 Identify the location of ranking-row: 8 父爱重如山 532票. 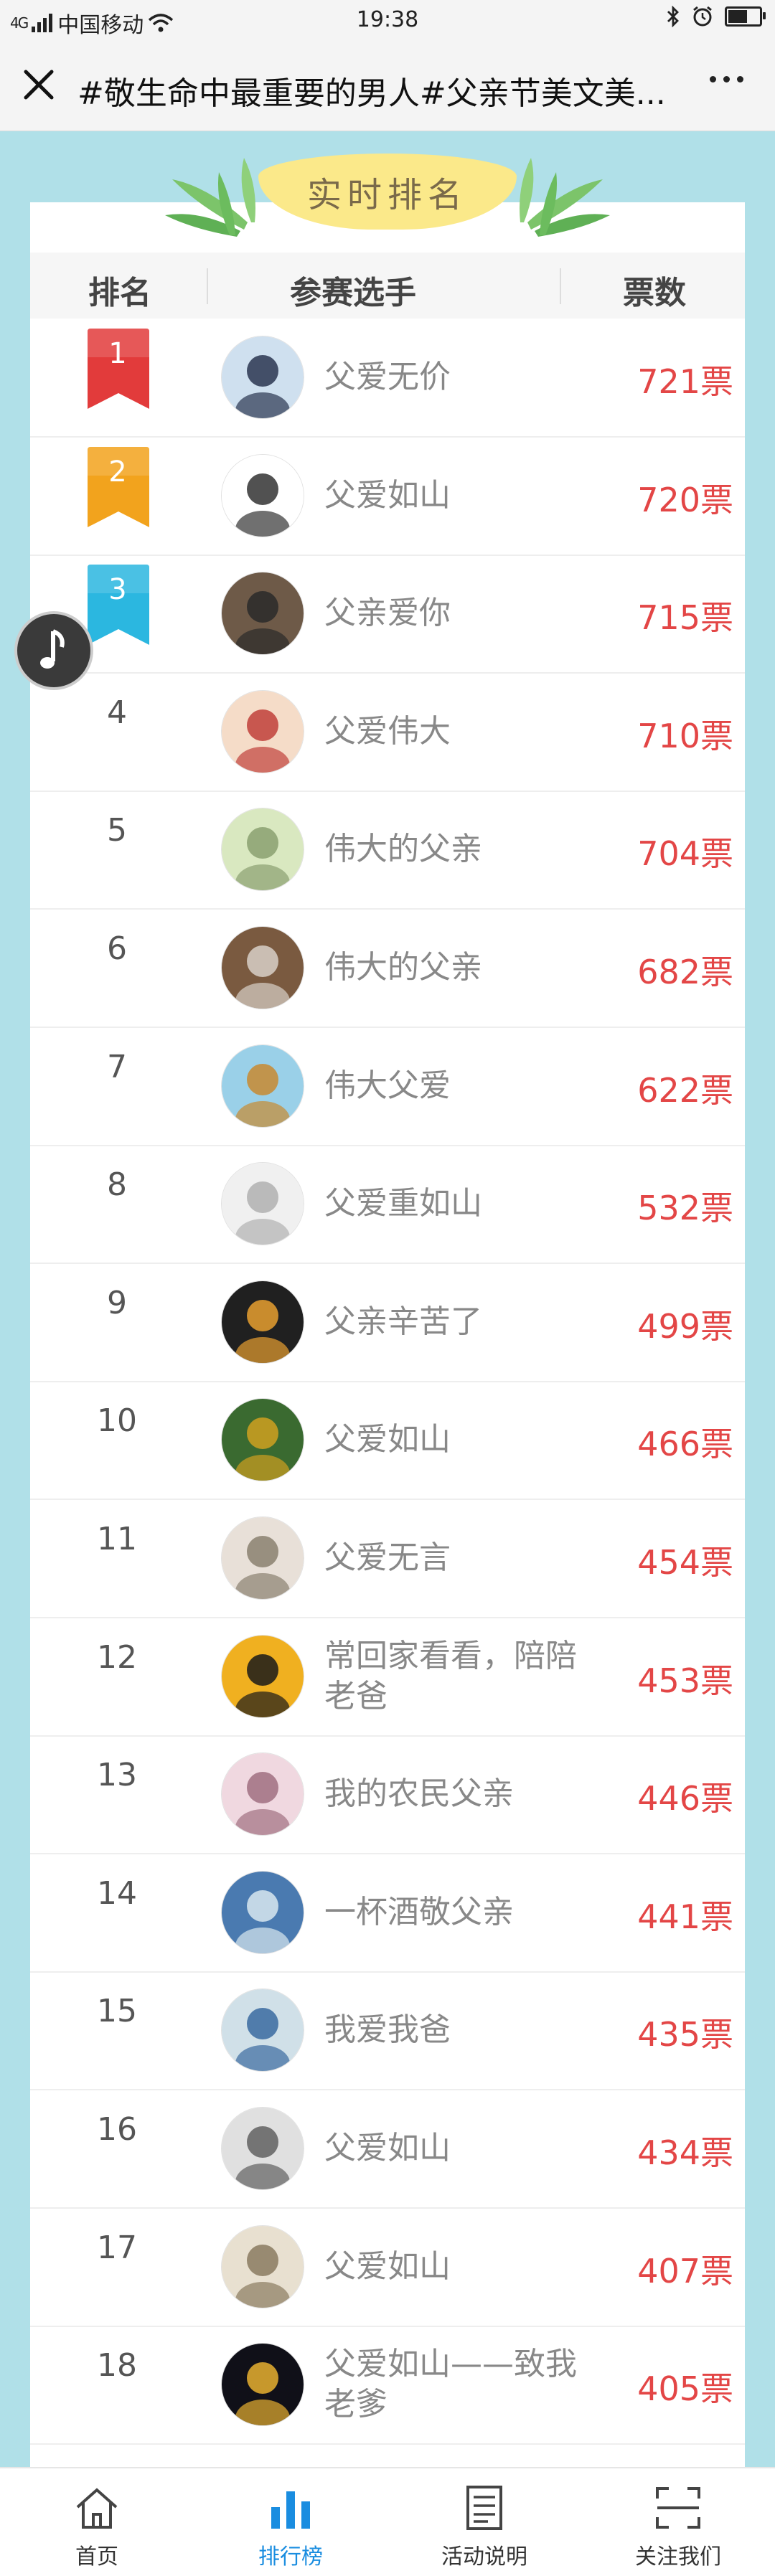
(387, 1205).